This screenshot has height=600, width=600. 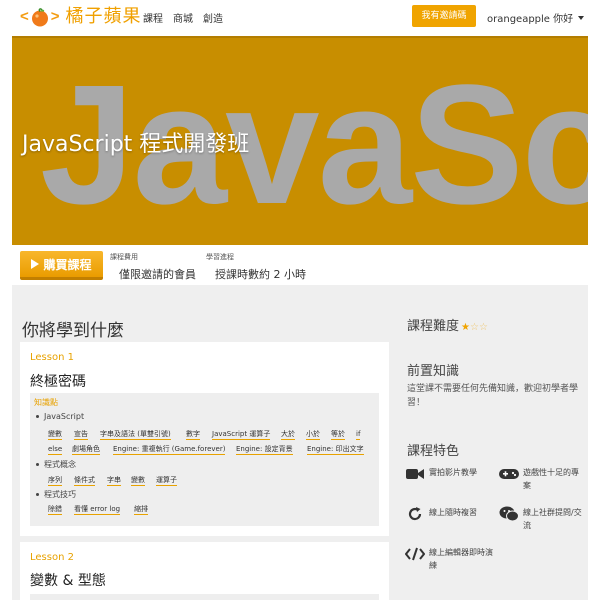 I want to click on logo-right-bracket: >, so click(x=55, y=16).